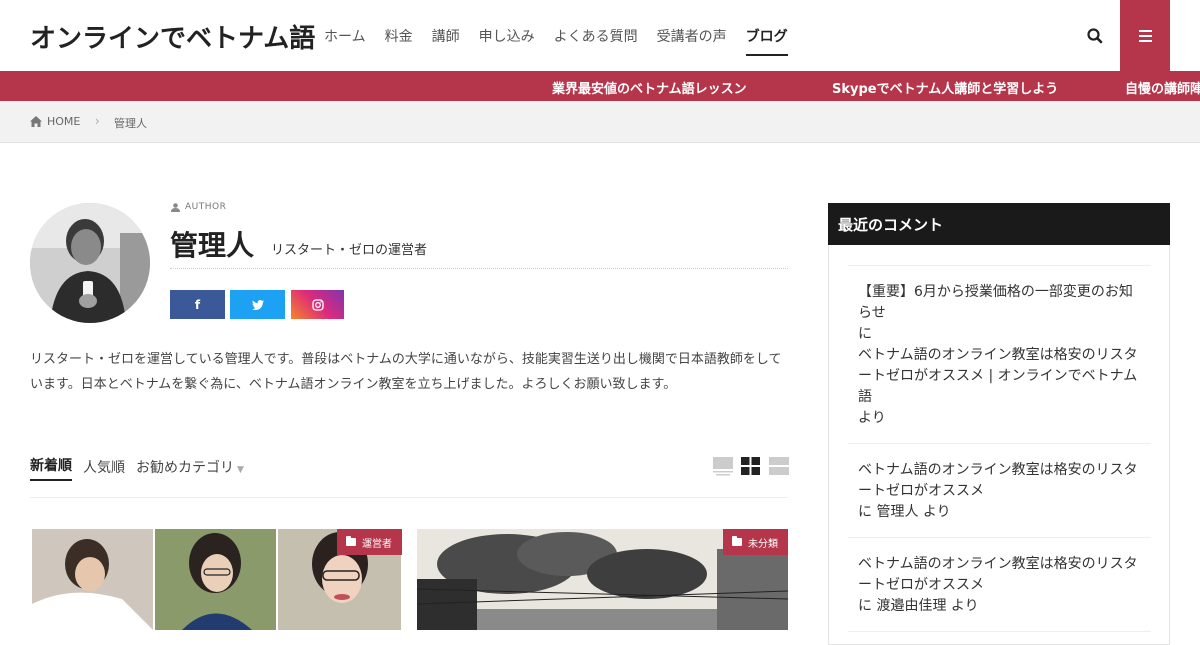 The image size is (1200, 645). I want to click on breadcrumb-home-link: HOME, so click(63, 121).